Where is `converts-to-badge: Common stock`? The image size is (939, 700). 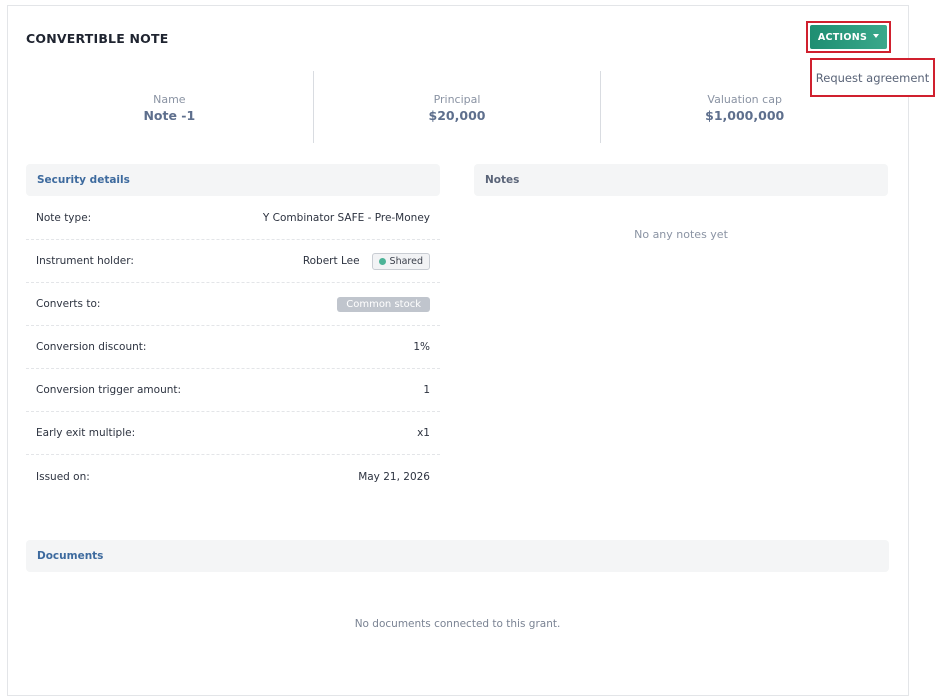 converts-to-badge: Common stock is located at coordinates (383, 304).